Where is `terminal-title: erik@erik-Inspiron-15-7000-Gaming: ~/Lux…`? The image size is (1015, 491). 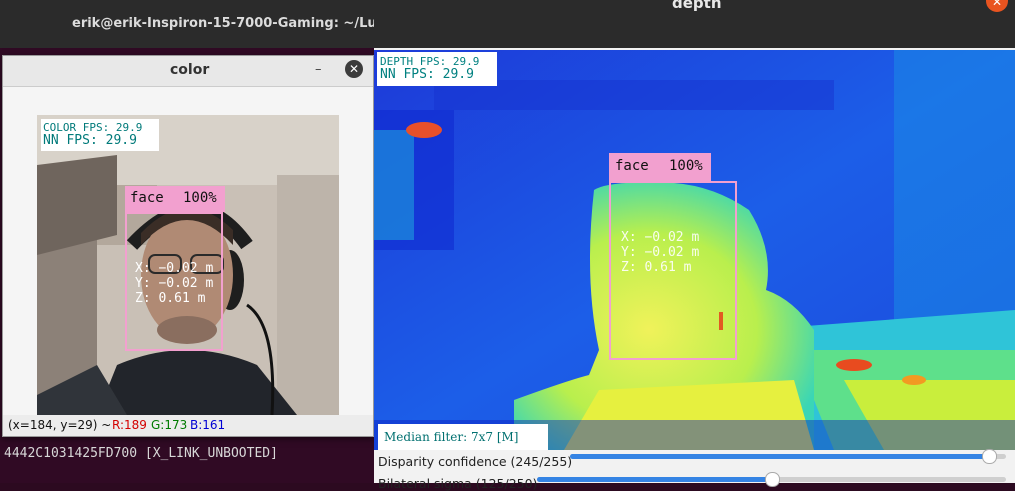
terminal-title: erik@erik-Inspiron-15-7000-Gaming: ~/Lux… is located at coordinates (233, 23).